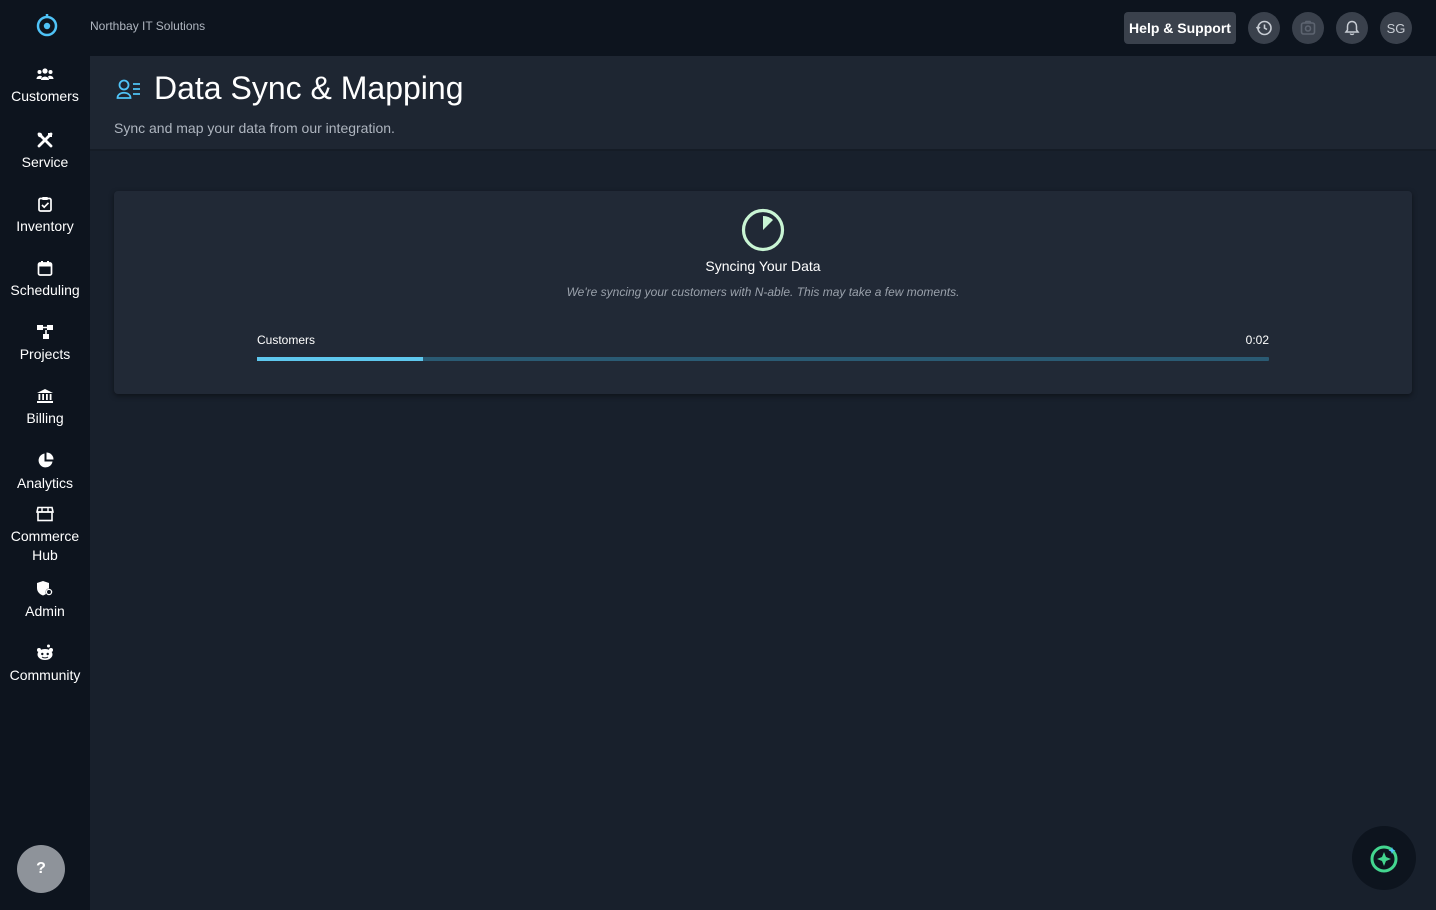 This screenshot has height=910, width=1436. What do you see at coordinates (45, 611) in the screenshot?
I see `sidebar-item-label: Admin` at bounding box center [45, 611].